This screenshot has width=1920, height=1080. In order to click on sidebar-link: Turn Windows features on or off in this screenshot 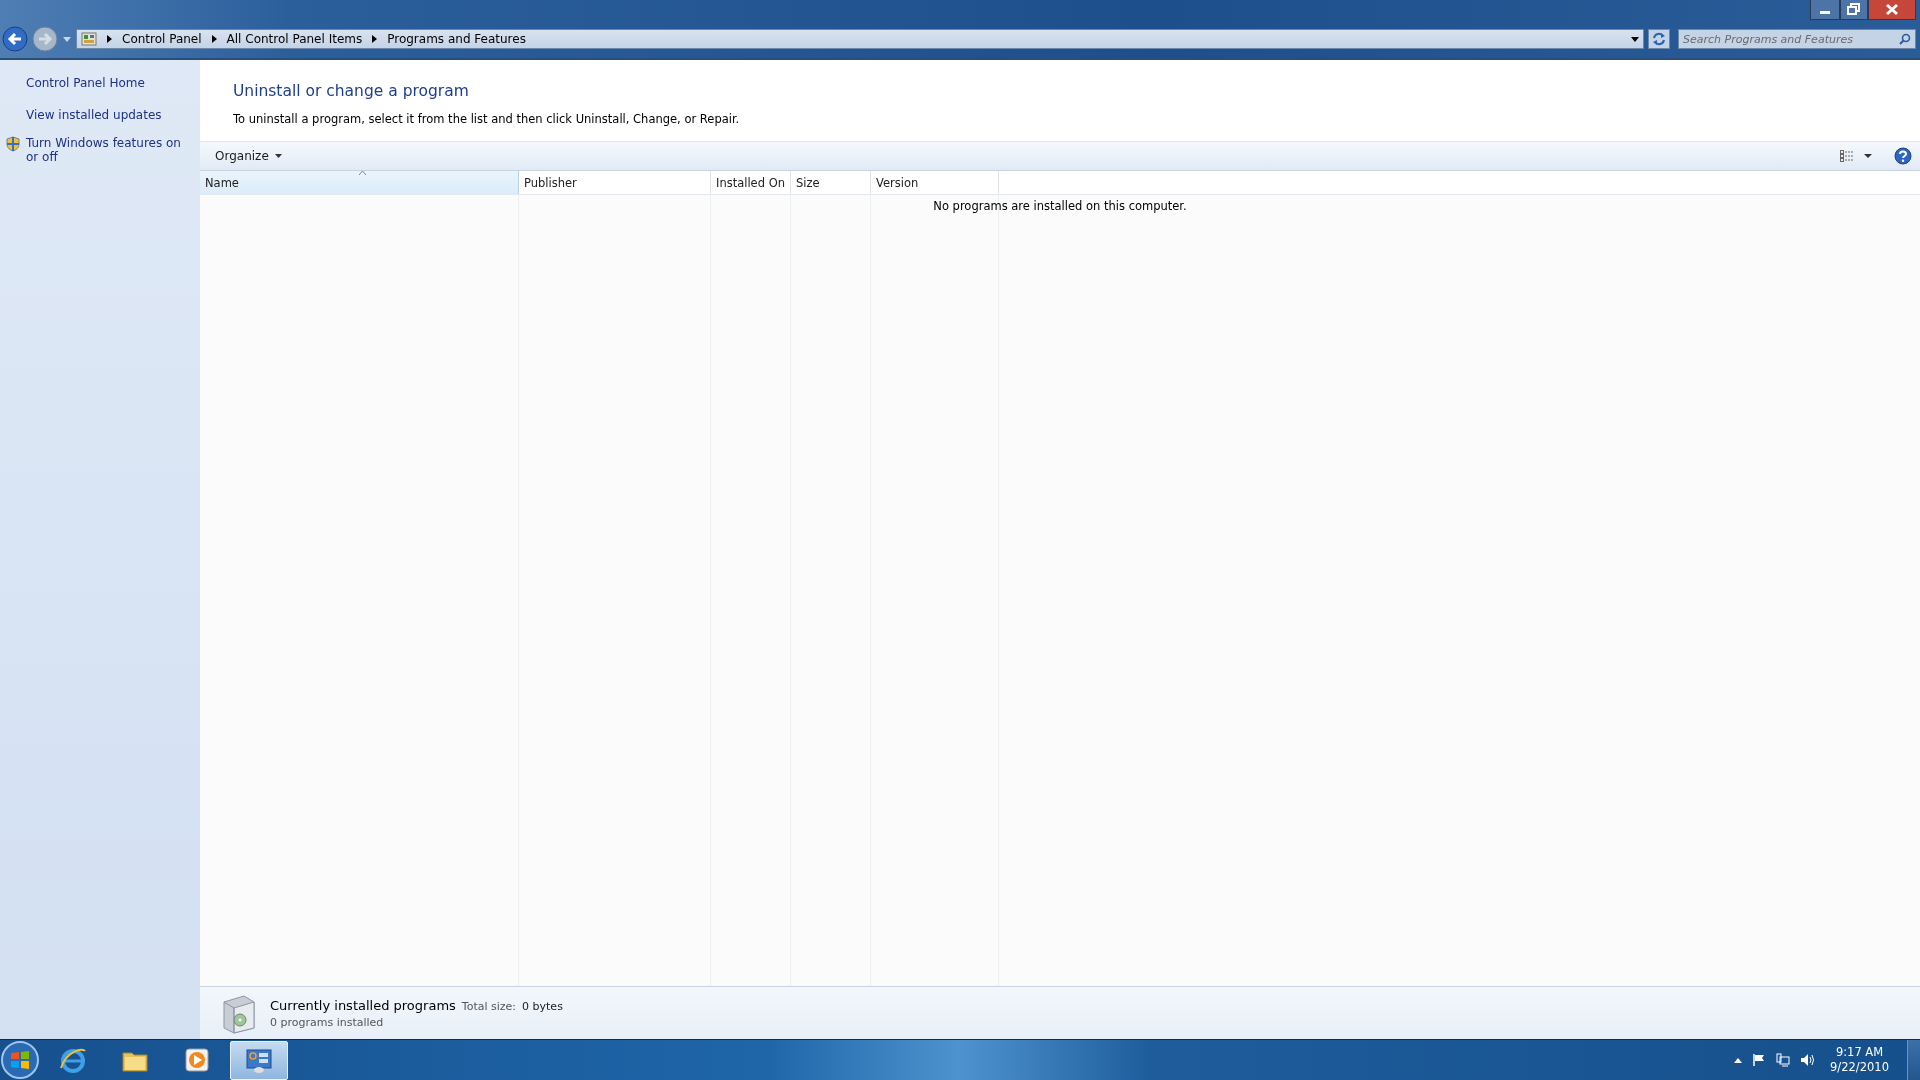, I will do `click(107, 150)`.